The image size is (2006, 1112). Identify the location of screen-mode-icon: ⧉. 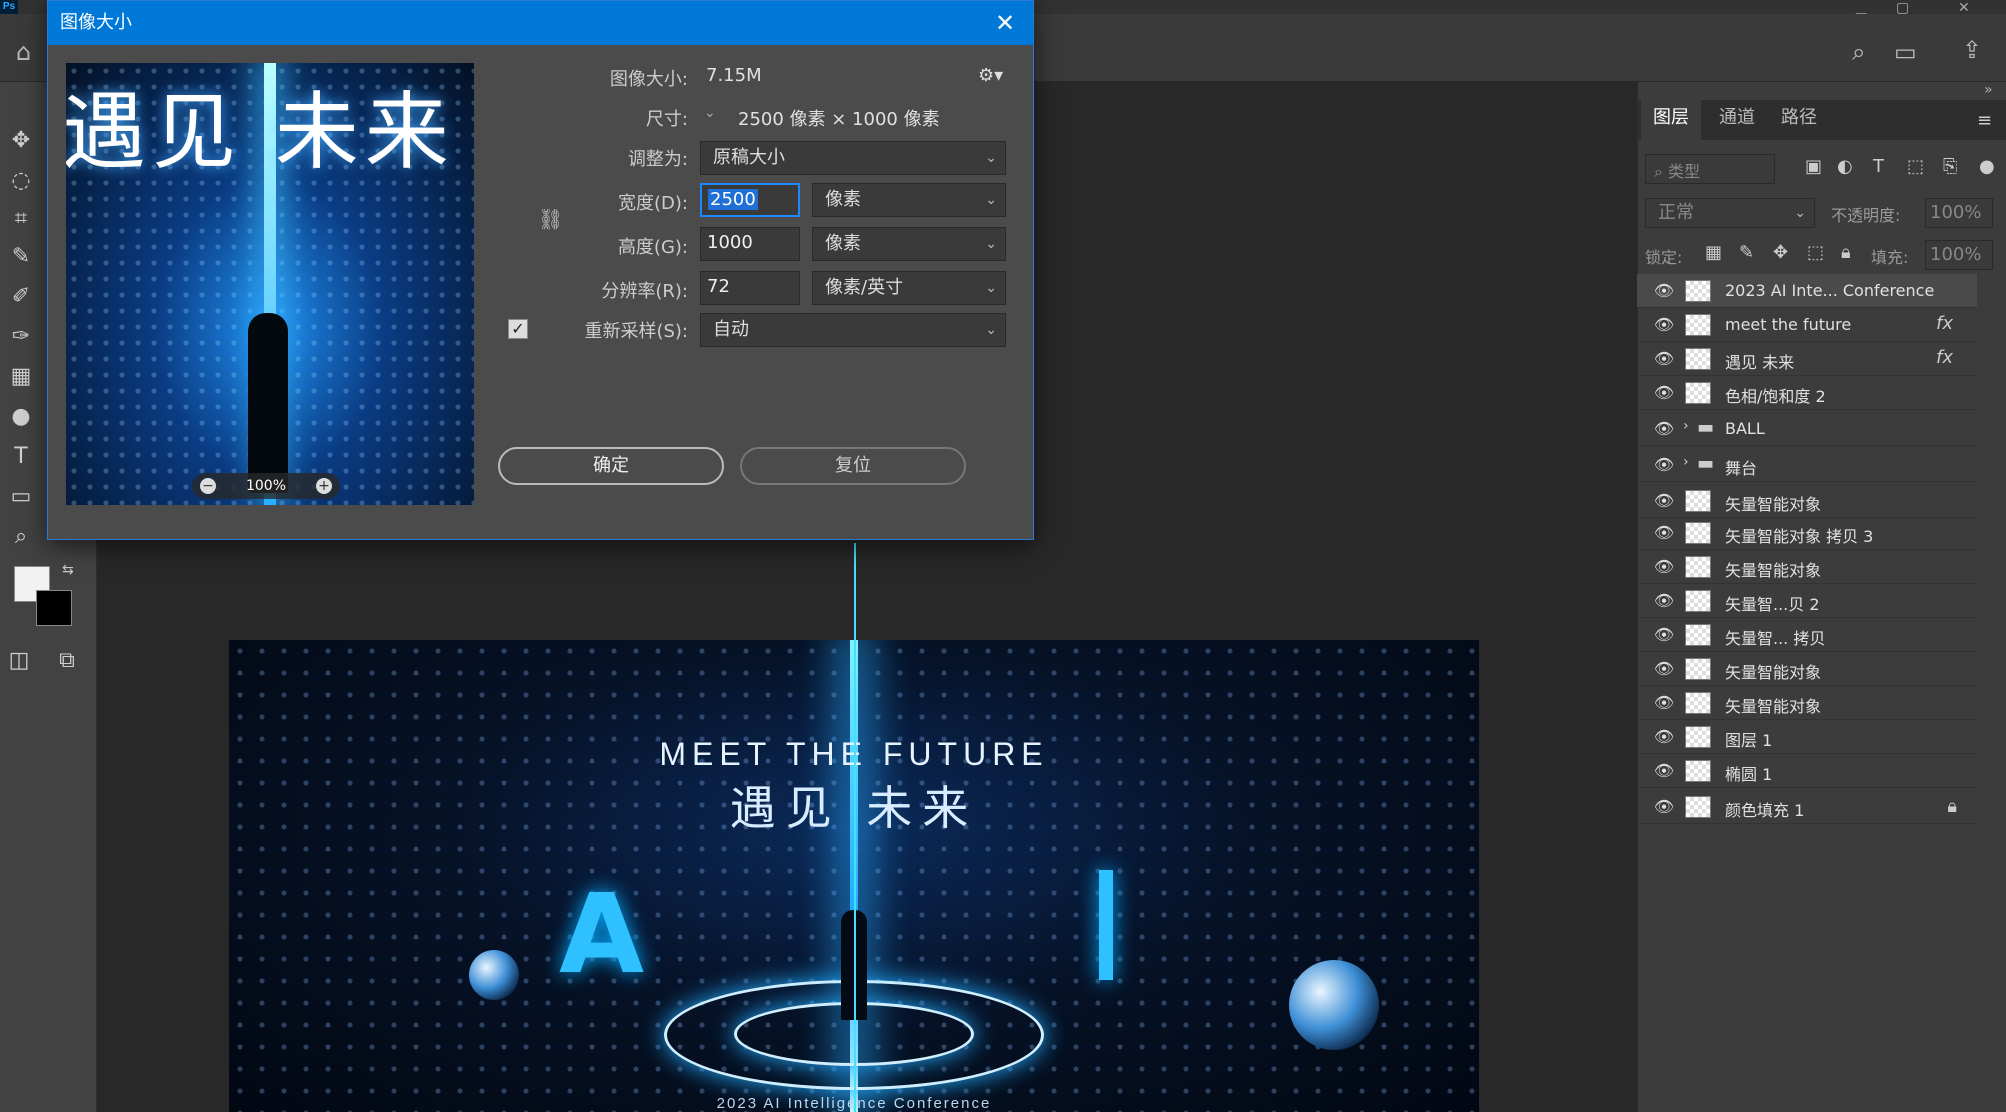
(67, 661).